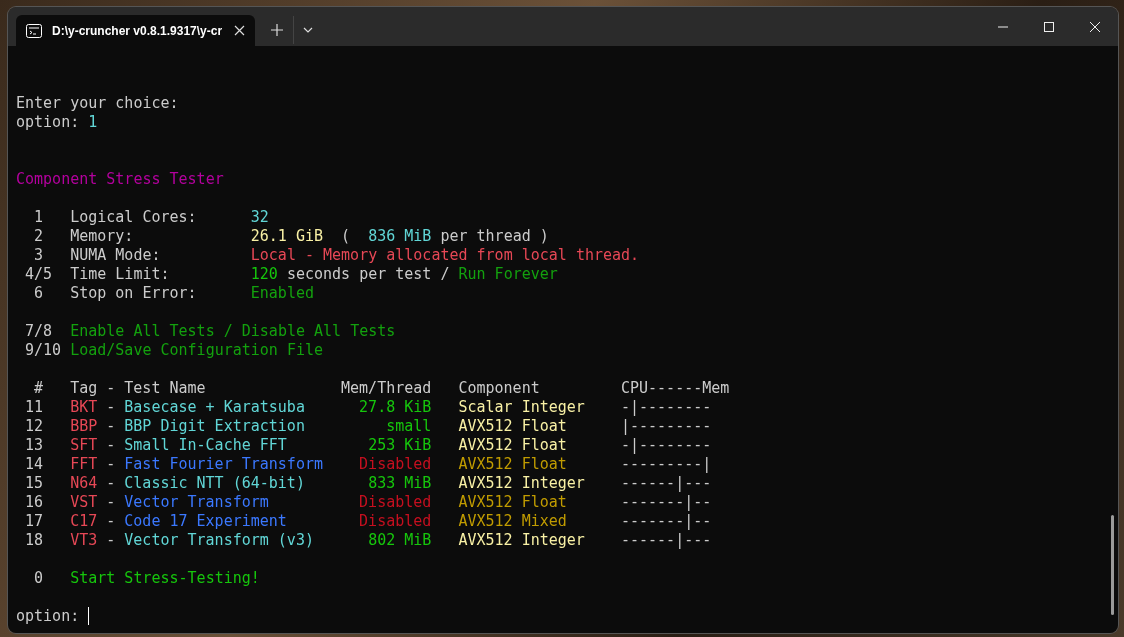  I want to click on option-number: 4/5, so click(39, 274).